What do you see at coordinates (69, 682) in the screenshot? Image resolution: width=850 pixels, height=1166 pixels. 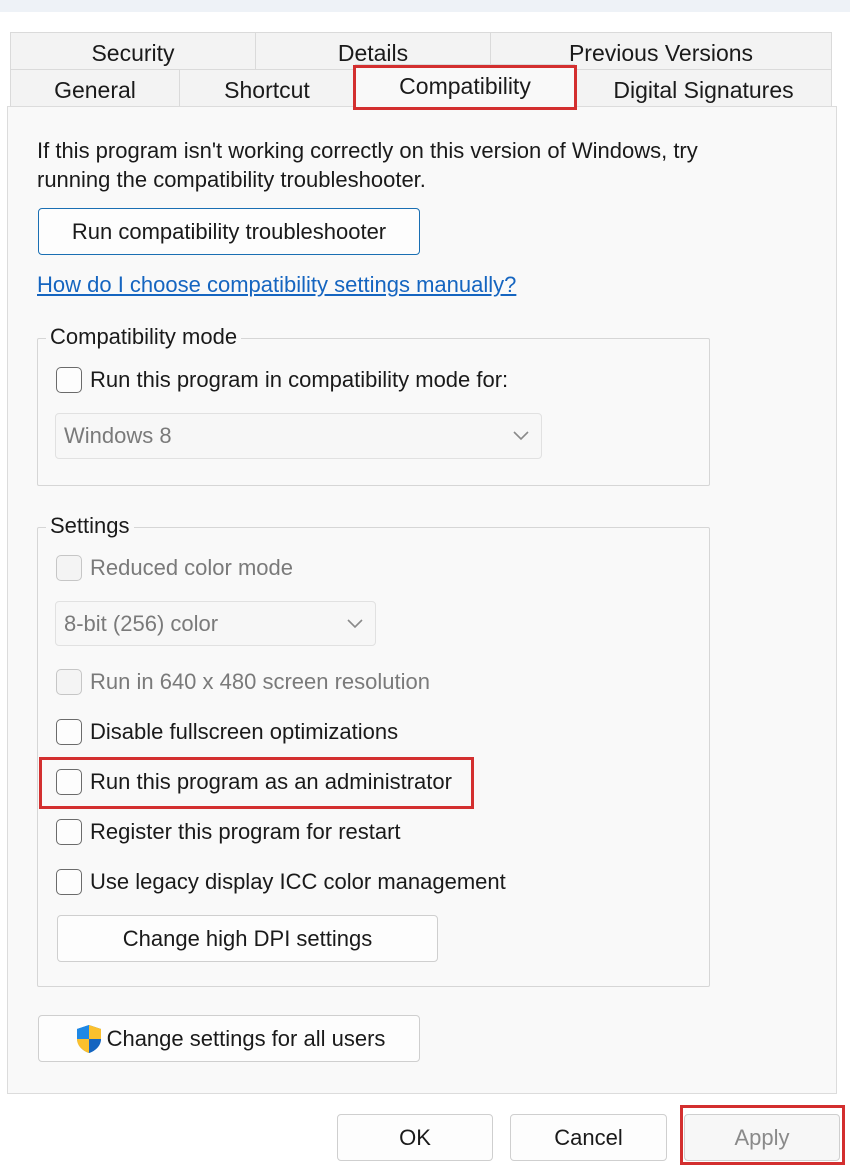 I see `resolution-checkbox` at bounding box center [69, 682].